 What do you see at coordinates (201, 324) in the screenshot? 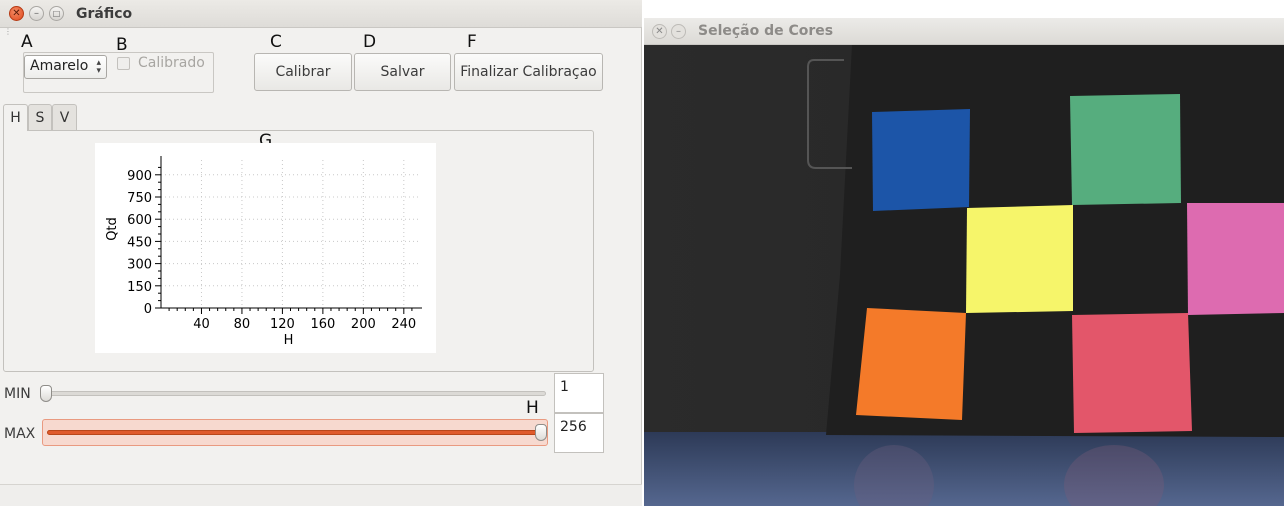
I see `x-tick-label: 40` at bounding box center [201, 324].